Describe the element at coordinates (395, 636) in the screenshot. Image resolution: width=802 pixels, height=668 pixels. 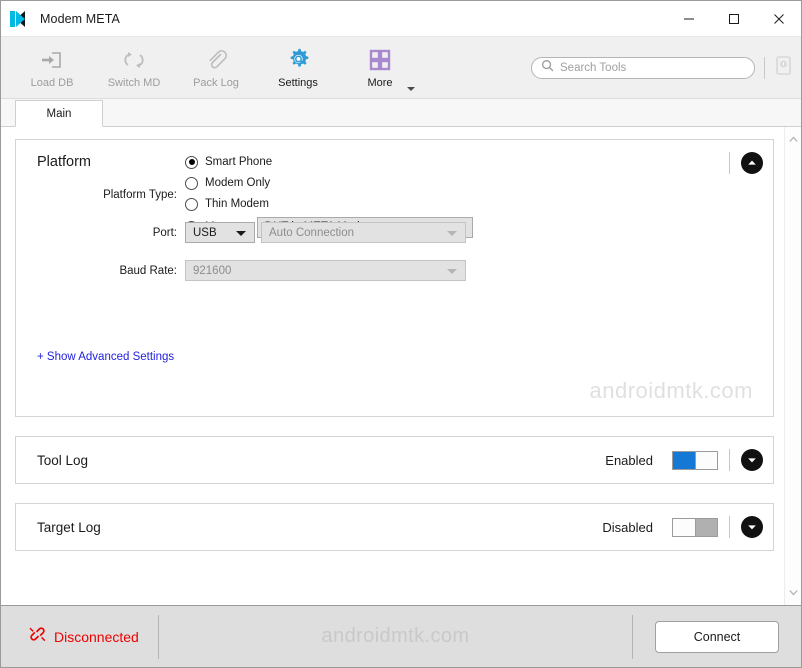
I see `status-watermark: androidmtk.com` at that location.